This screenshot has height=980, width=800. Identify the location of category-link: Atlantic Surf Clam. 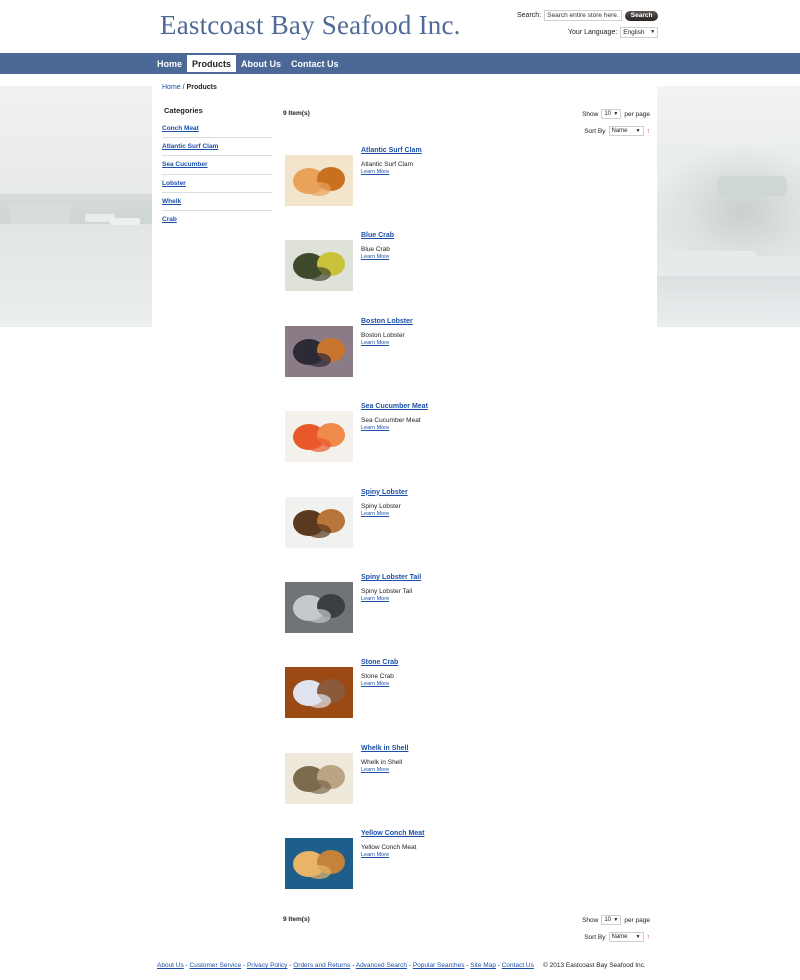
(217, 147).